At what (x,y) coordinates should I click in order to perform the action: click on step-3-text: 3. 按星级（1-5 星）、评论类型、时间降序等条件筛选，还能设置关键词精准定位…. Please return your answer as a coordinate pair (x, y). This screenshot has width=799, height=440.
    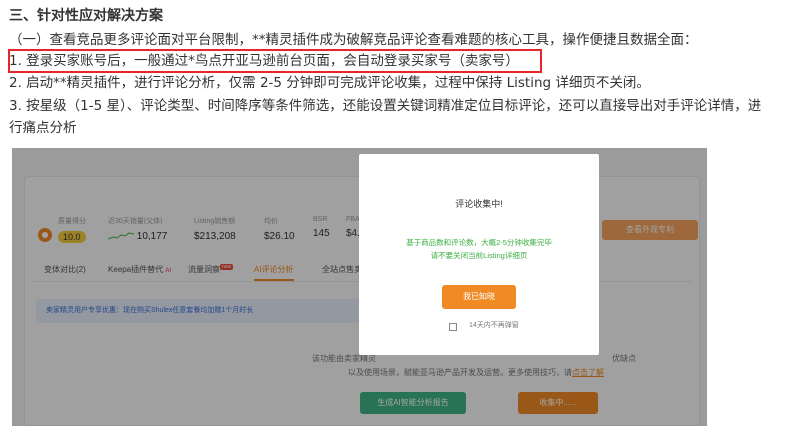
    Looking at the image, I should click on (385, 106).